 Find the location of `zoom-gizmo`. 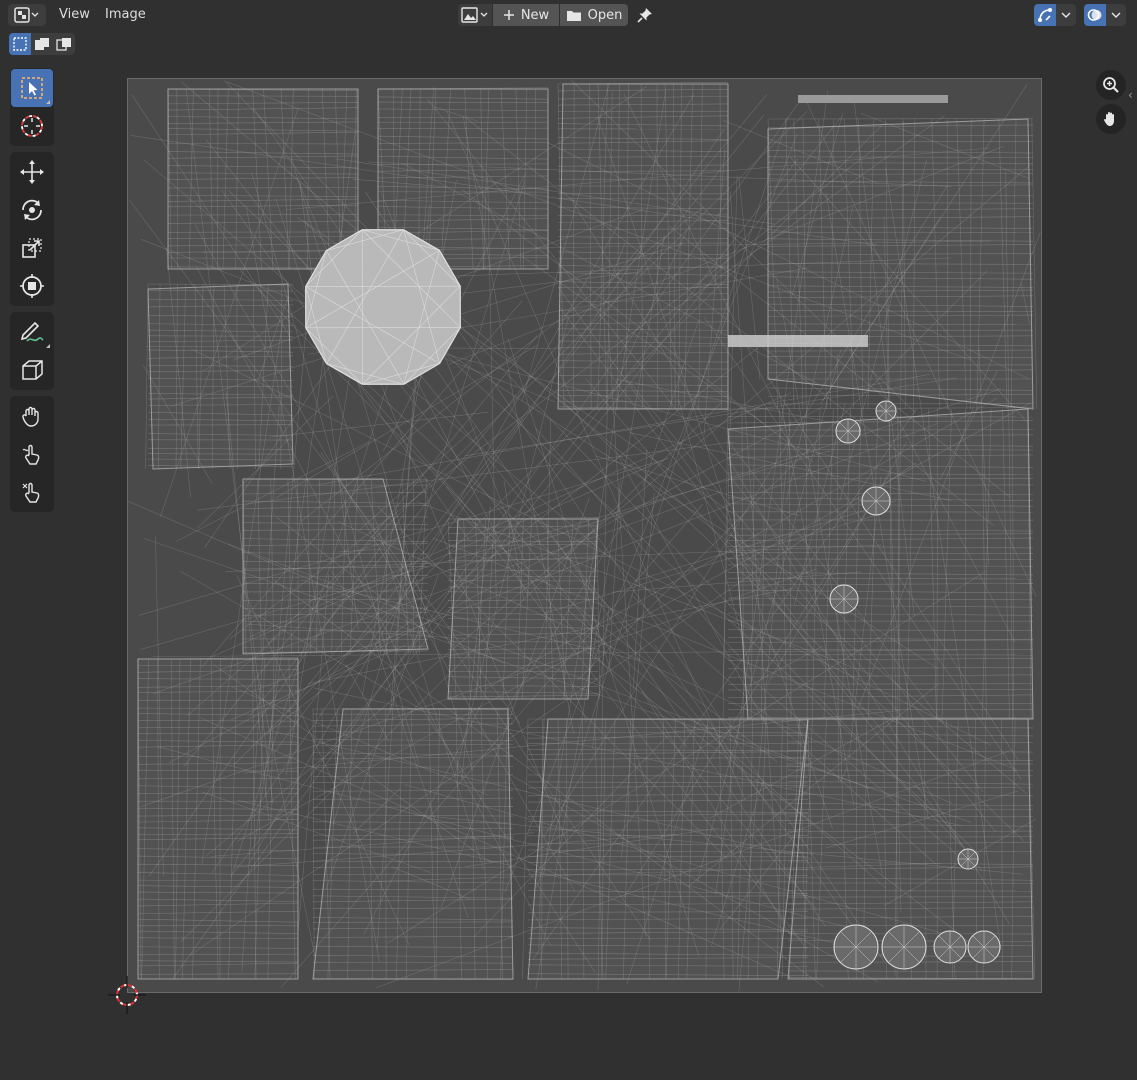

zoom-gizmo is located at coordinates (1111, 85).